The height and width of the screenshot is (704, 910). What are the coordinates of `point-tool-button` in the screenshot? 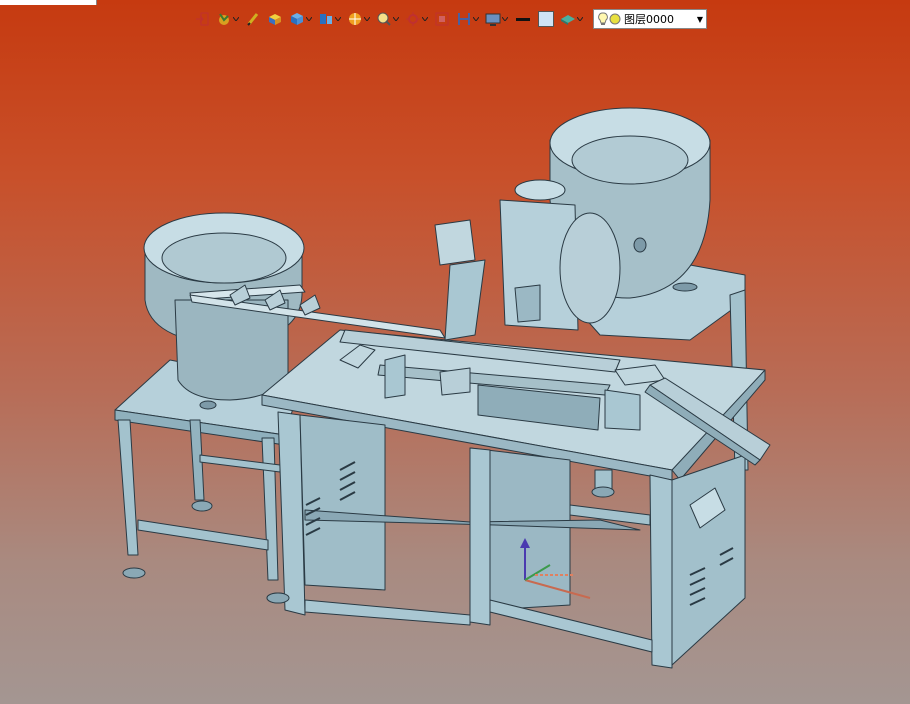 It's located at (227, 19).